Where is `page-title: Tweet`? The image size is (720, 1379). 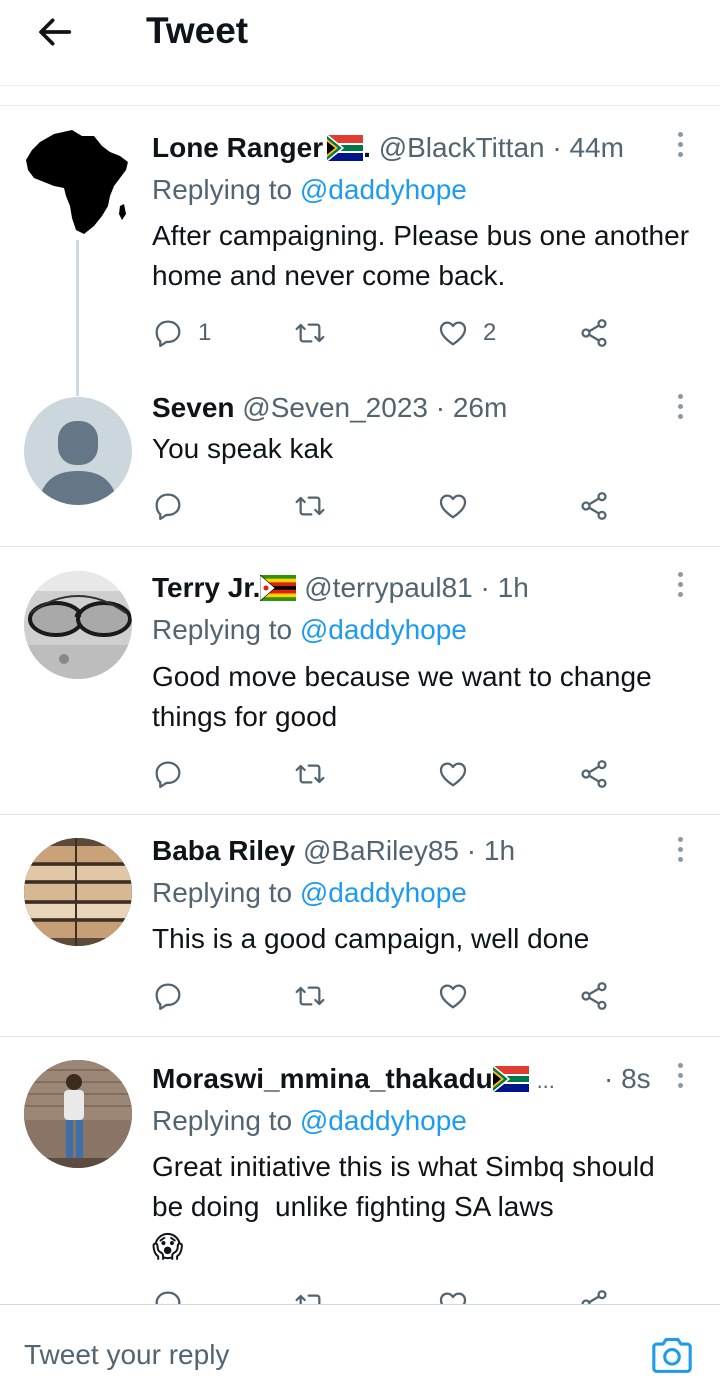 page-title: Tweet is located at coordinates (197, 30).